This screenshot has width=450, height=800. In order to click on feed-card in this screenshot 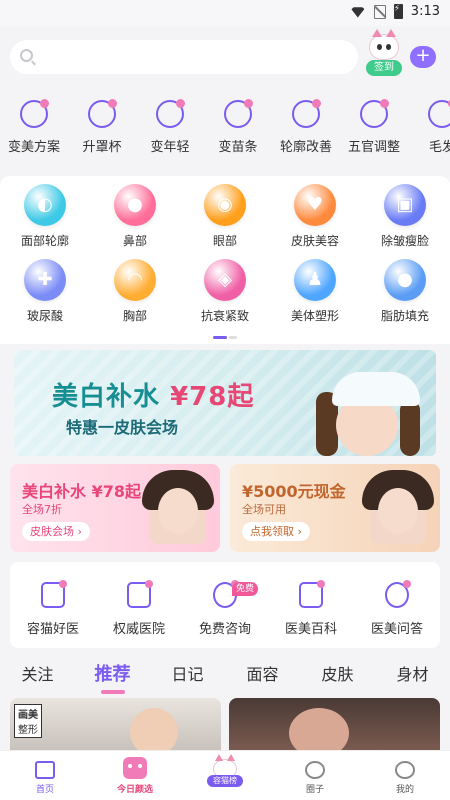, I will do `click(334, 724)`.